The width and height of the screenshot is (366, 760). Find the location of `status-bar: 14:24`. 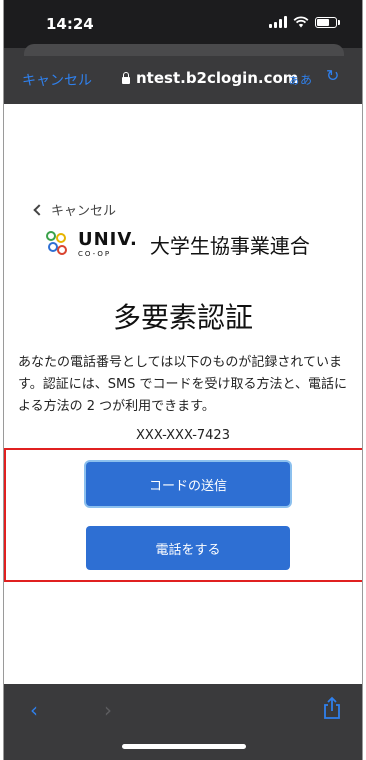

status-bar: 14:24 is located at coordinates (183, 24).